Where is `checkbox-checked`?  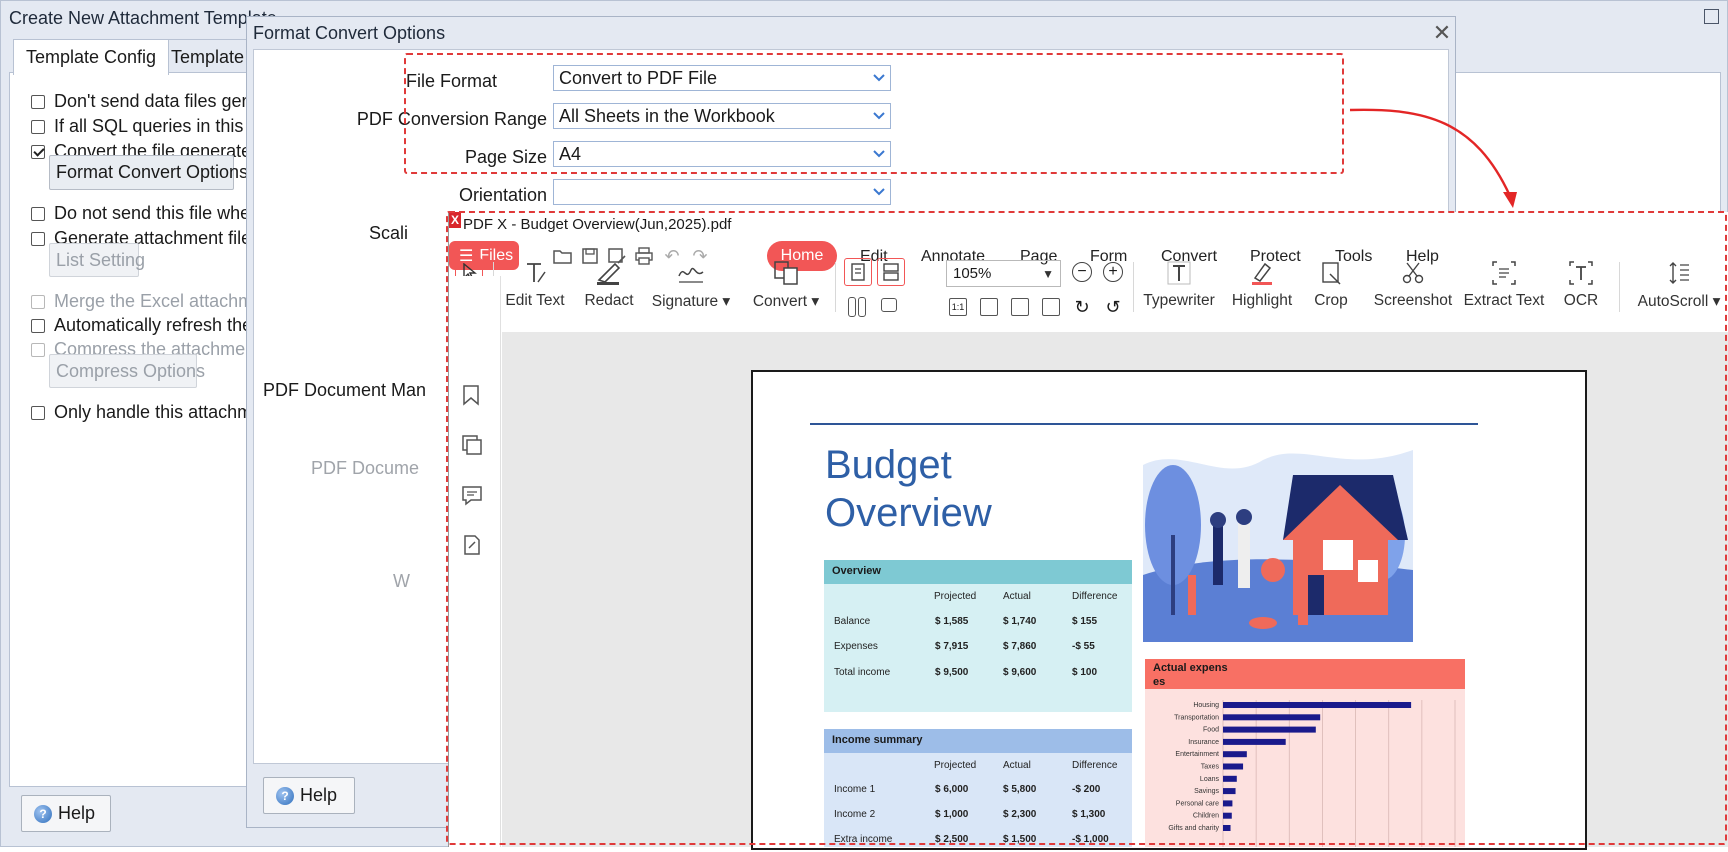 checkbox-checked is located at coordinates (38, 151).